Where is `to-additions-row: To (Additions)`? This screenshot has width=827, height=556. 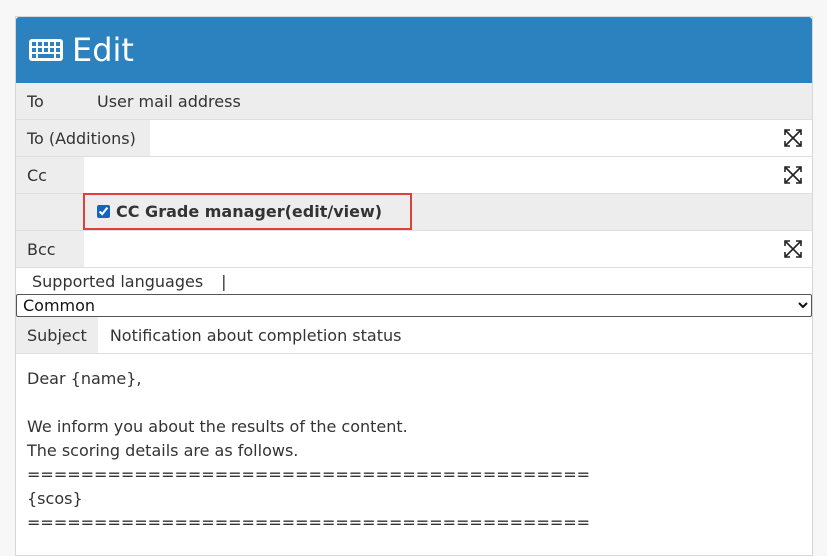
to-additions-row: To (Additions) is located at coordinates (414, 138).